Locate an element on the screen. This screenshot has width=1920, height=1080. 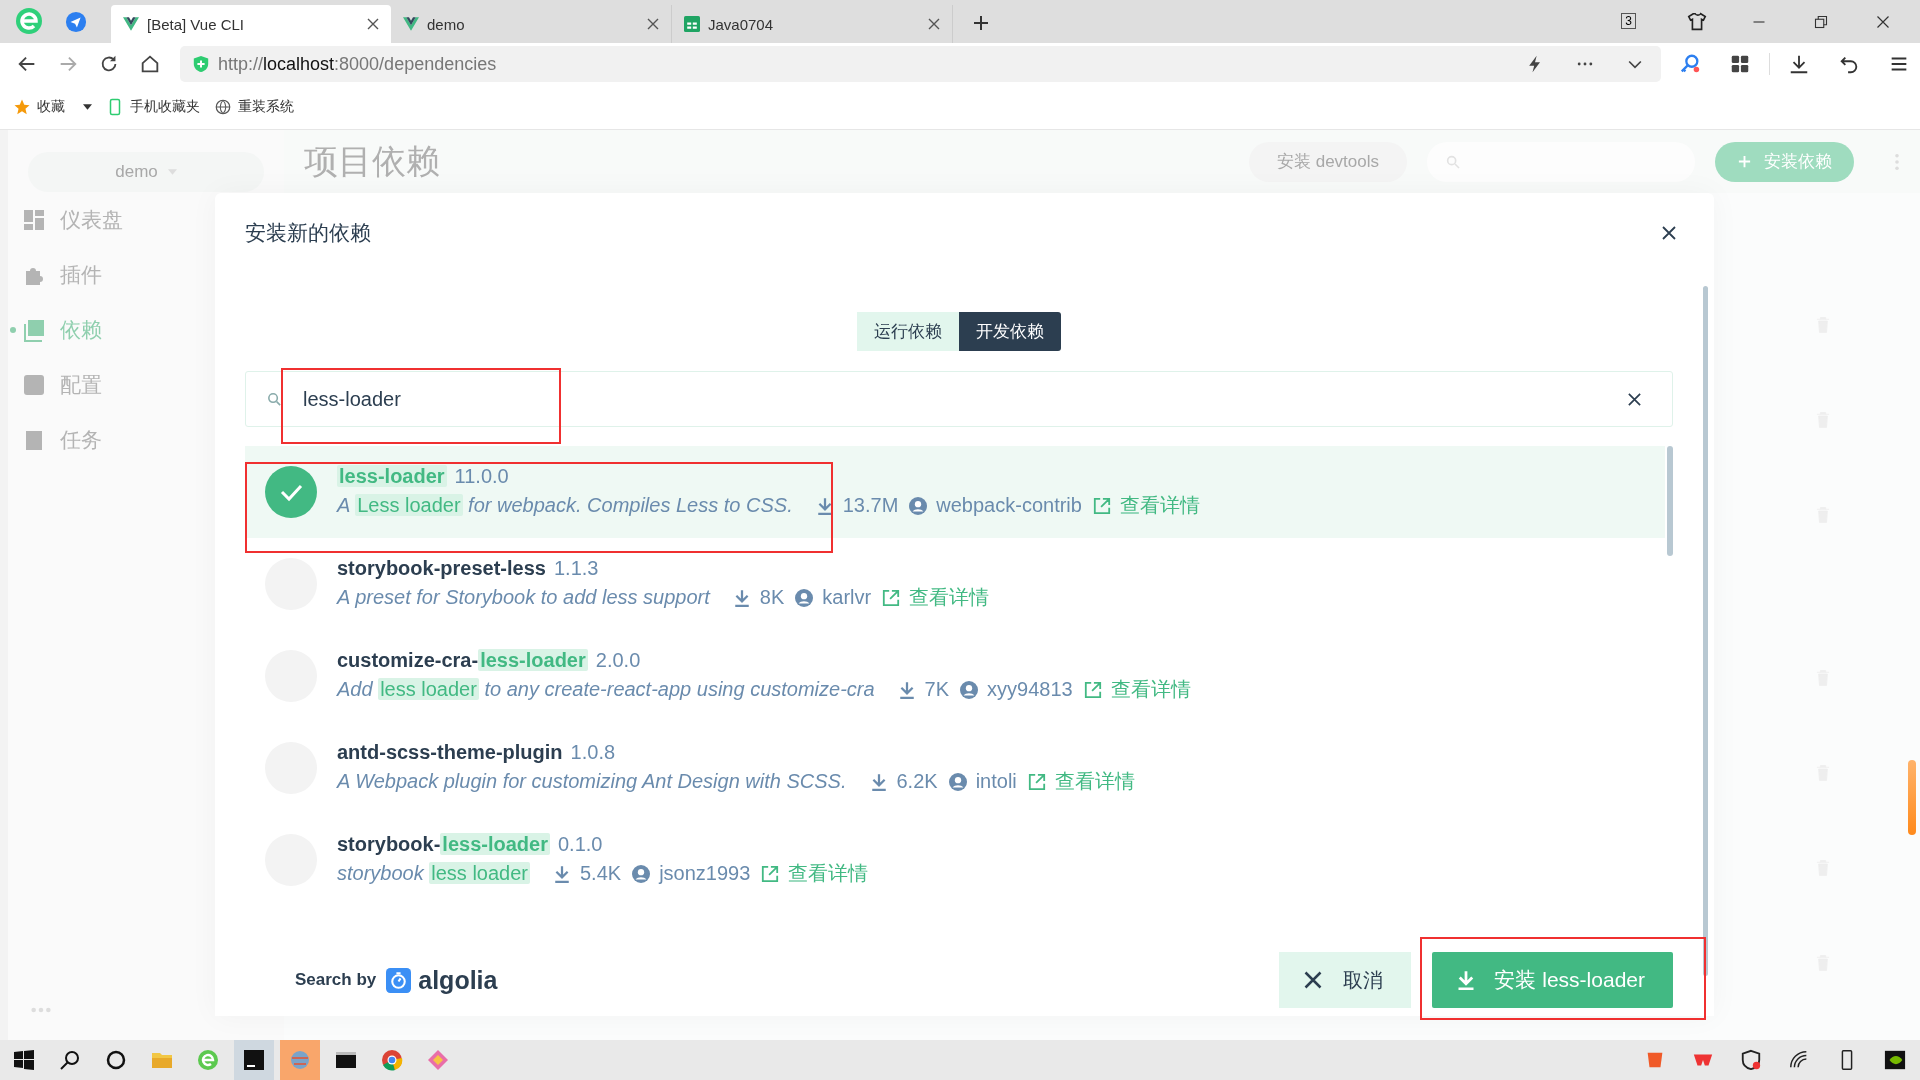
tab-count: 3 is located at coordinates (1628, 21).